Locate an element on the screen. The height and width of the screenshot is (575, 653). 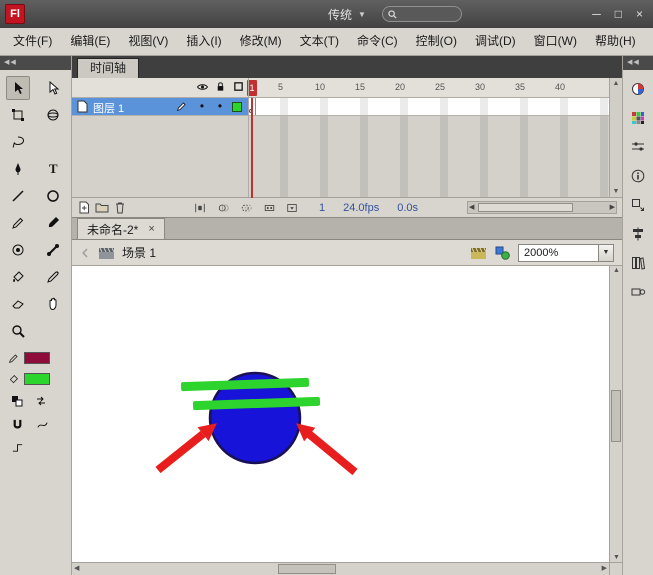
subselection-tool is located at coordinates (53, 88).